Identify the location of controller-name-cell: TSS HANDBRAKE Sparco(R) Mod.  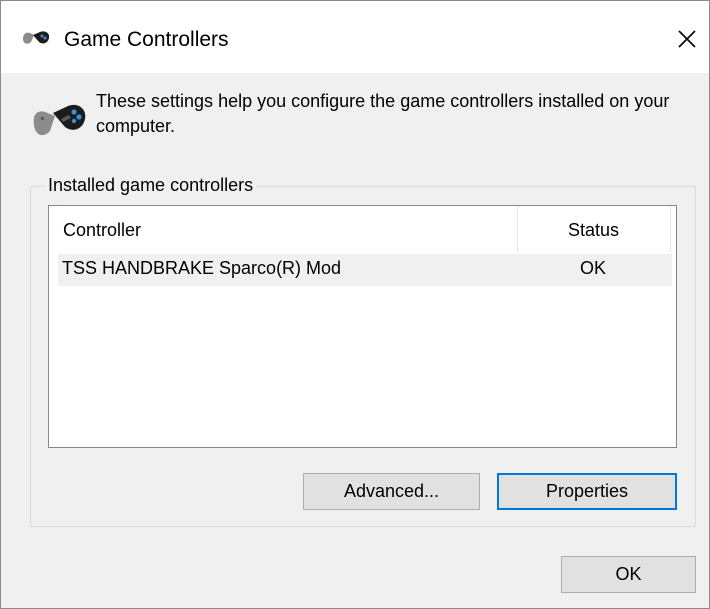
(202, 268).